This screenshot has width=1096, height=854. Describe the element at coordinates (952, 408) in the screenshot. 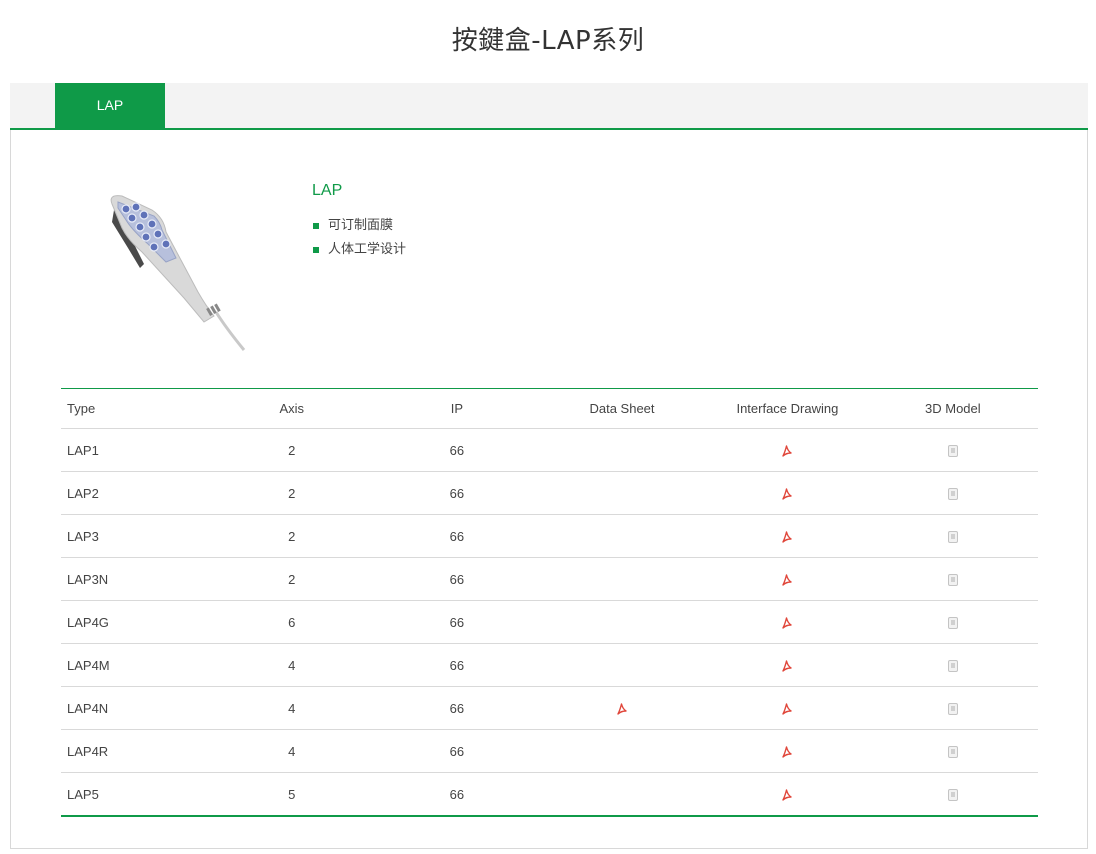

I see `header-3d-model: 3D Model` at that location.